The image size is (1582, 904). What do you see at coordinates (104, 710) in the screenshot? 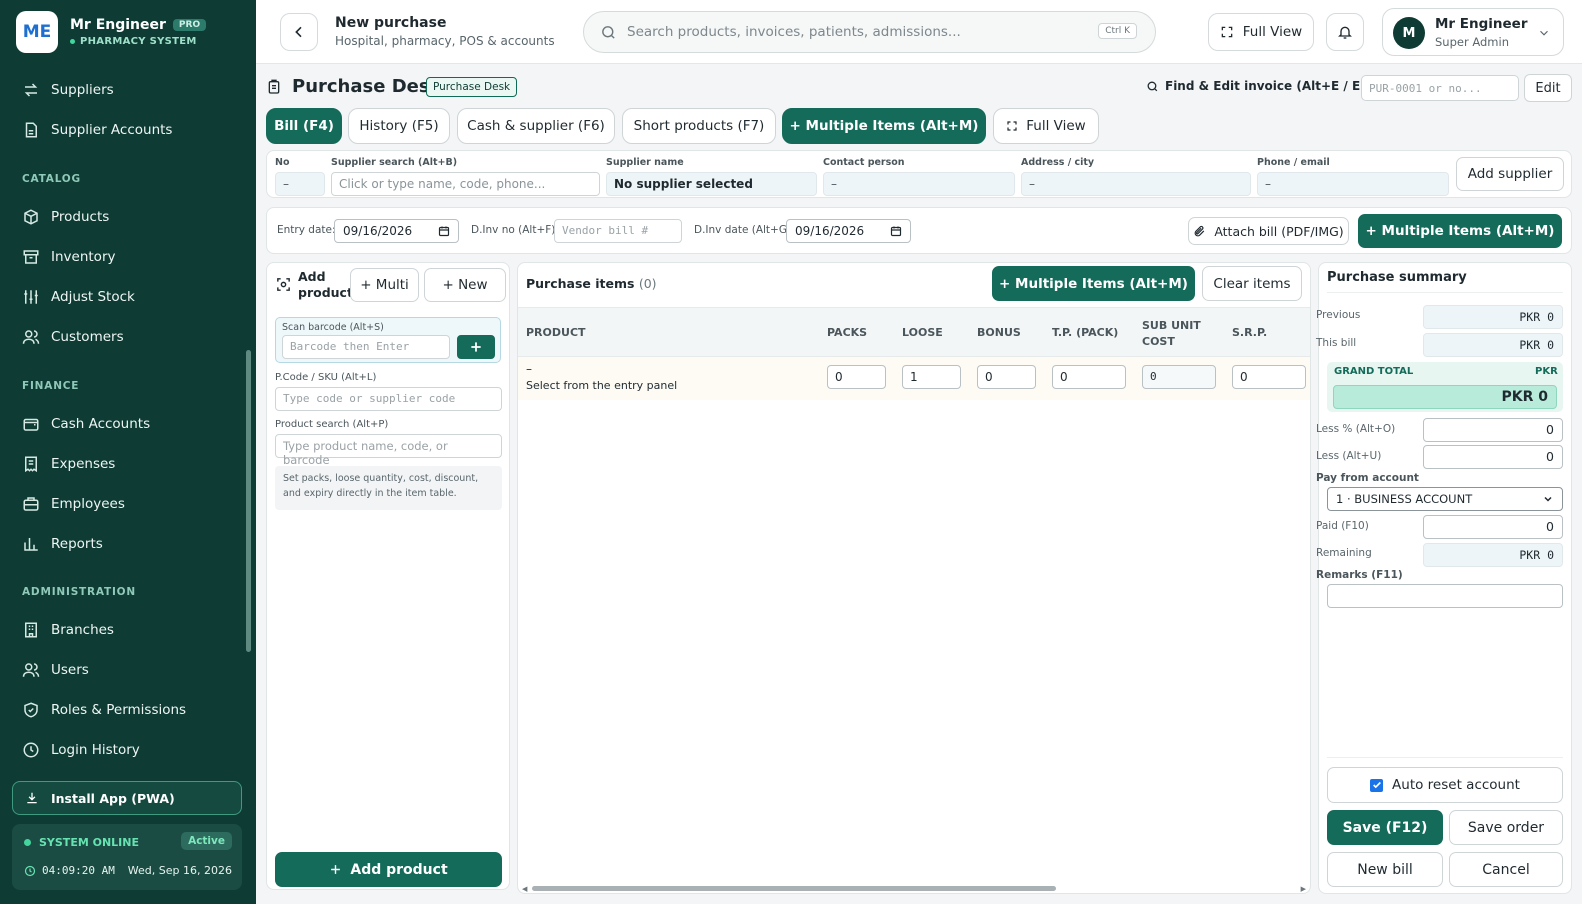
I see `sidebar-item-roles-permissions: Roles & Permissions` at bounding box center [104, 710].